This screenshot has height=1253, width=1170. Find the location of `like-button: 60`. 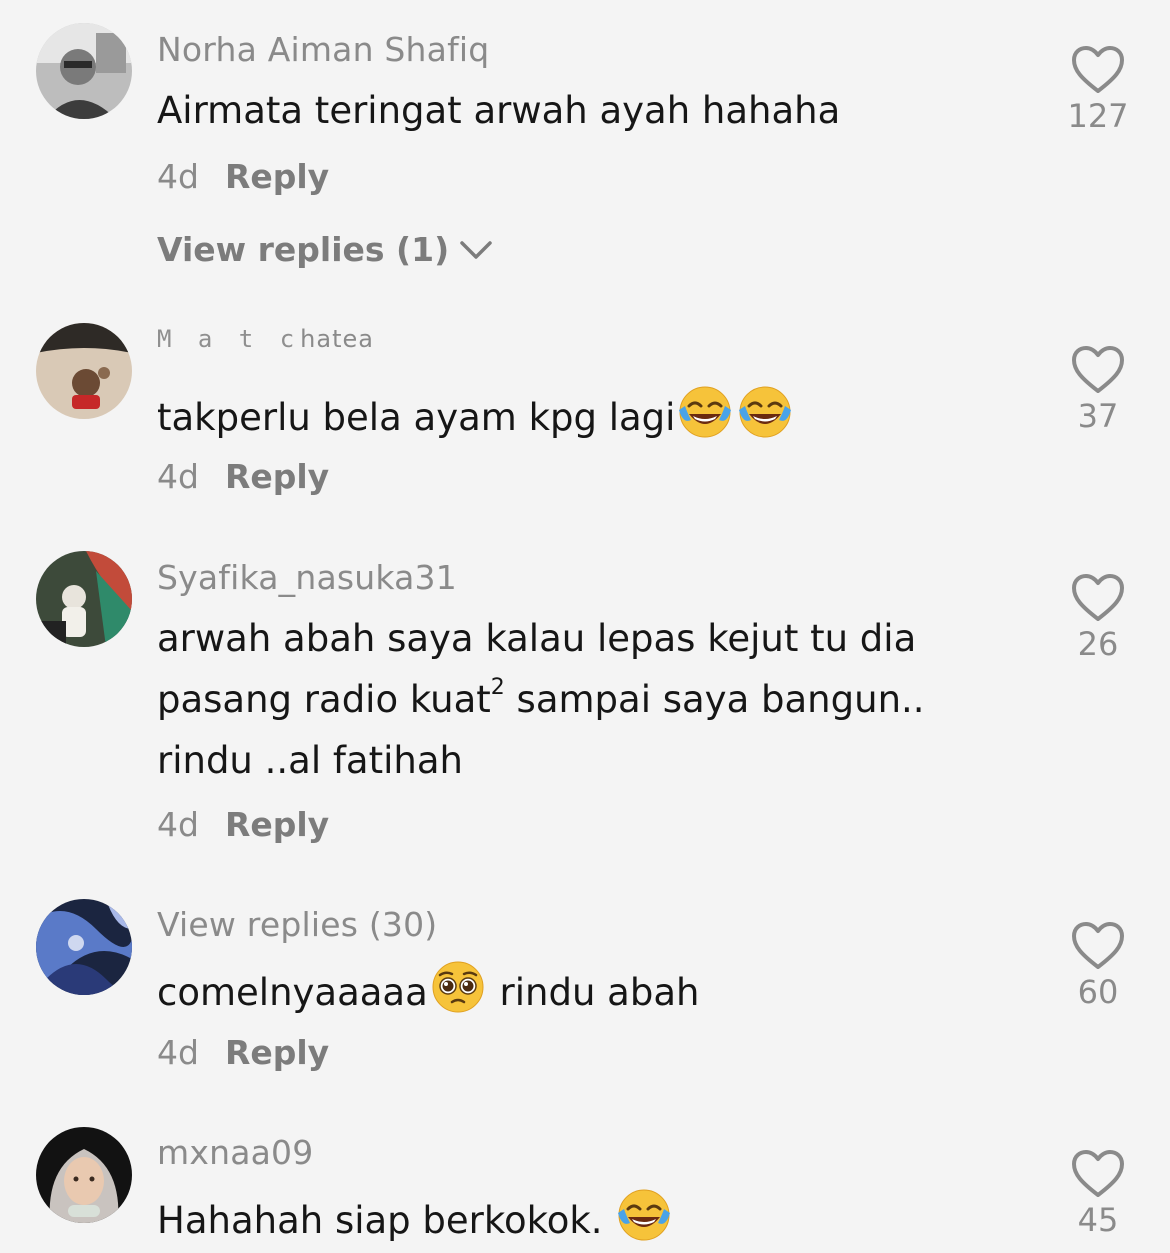

like-button: 60 is located at coordinates (1098, 966).